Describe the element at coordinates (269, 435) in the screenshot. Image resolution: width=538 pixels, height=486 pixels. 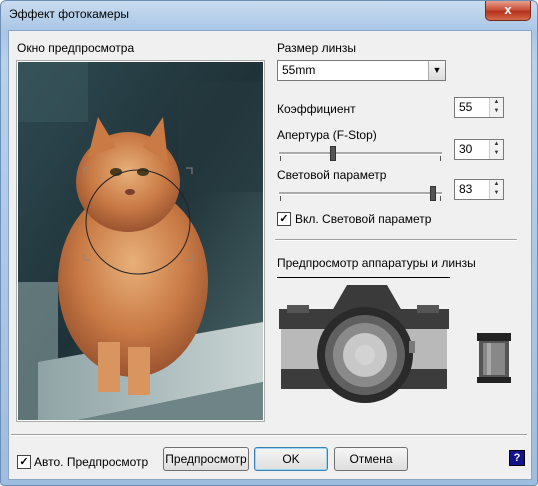
I see `footer-divider` at that location.